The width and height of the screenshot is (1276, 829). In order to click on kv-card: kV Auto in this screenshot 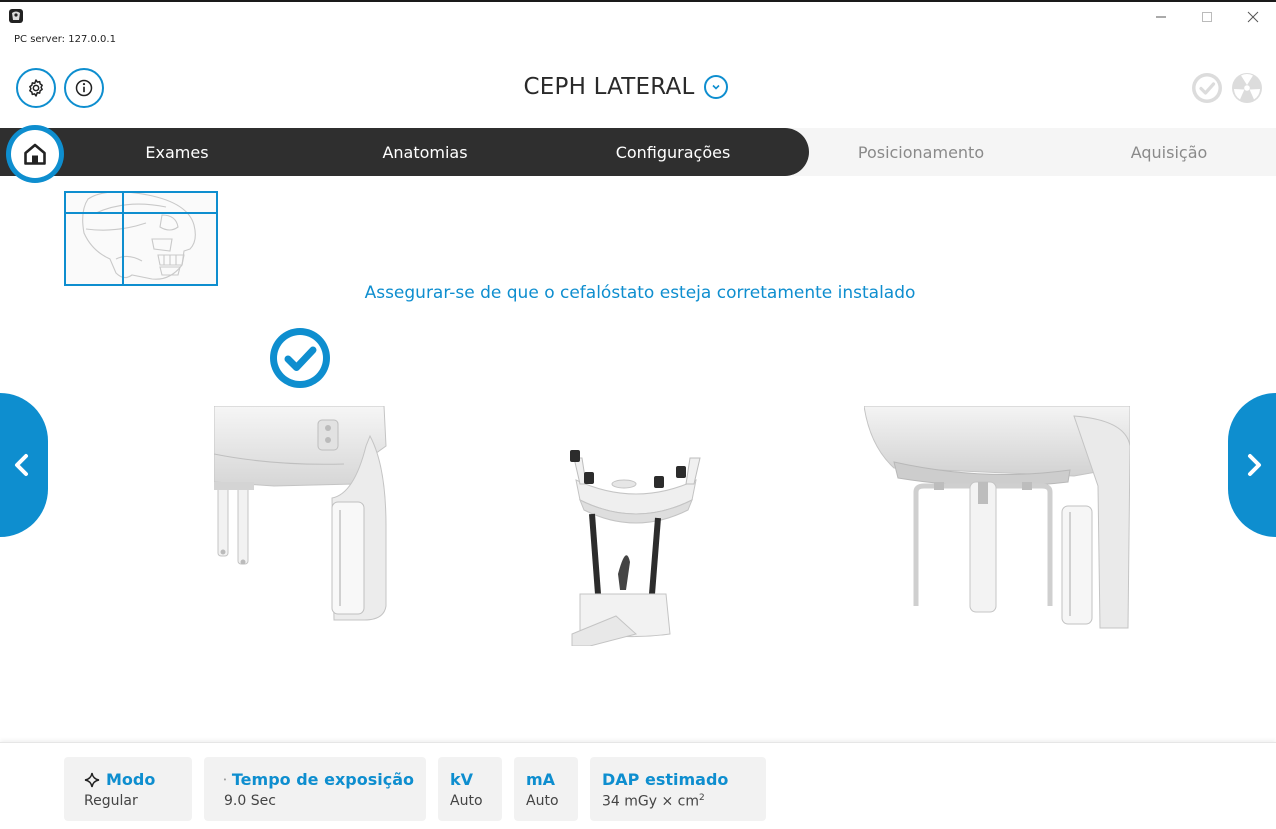, I will do `click(470, 789)`.